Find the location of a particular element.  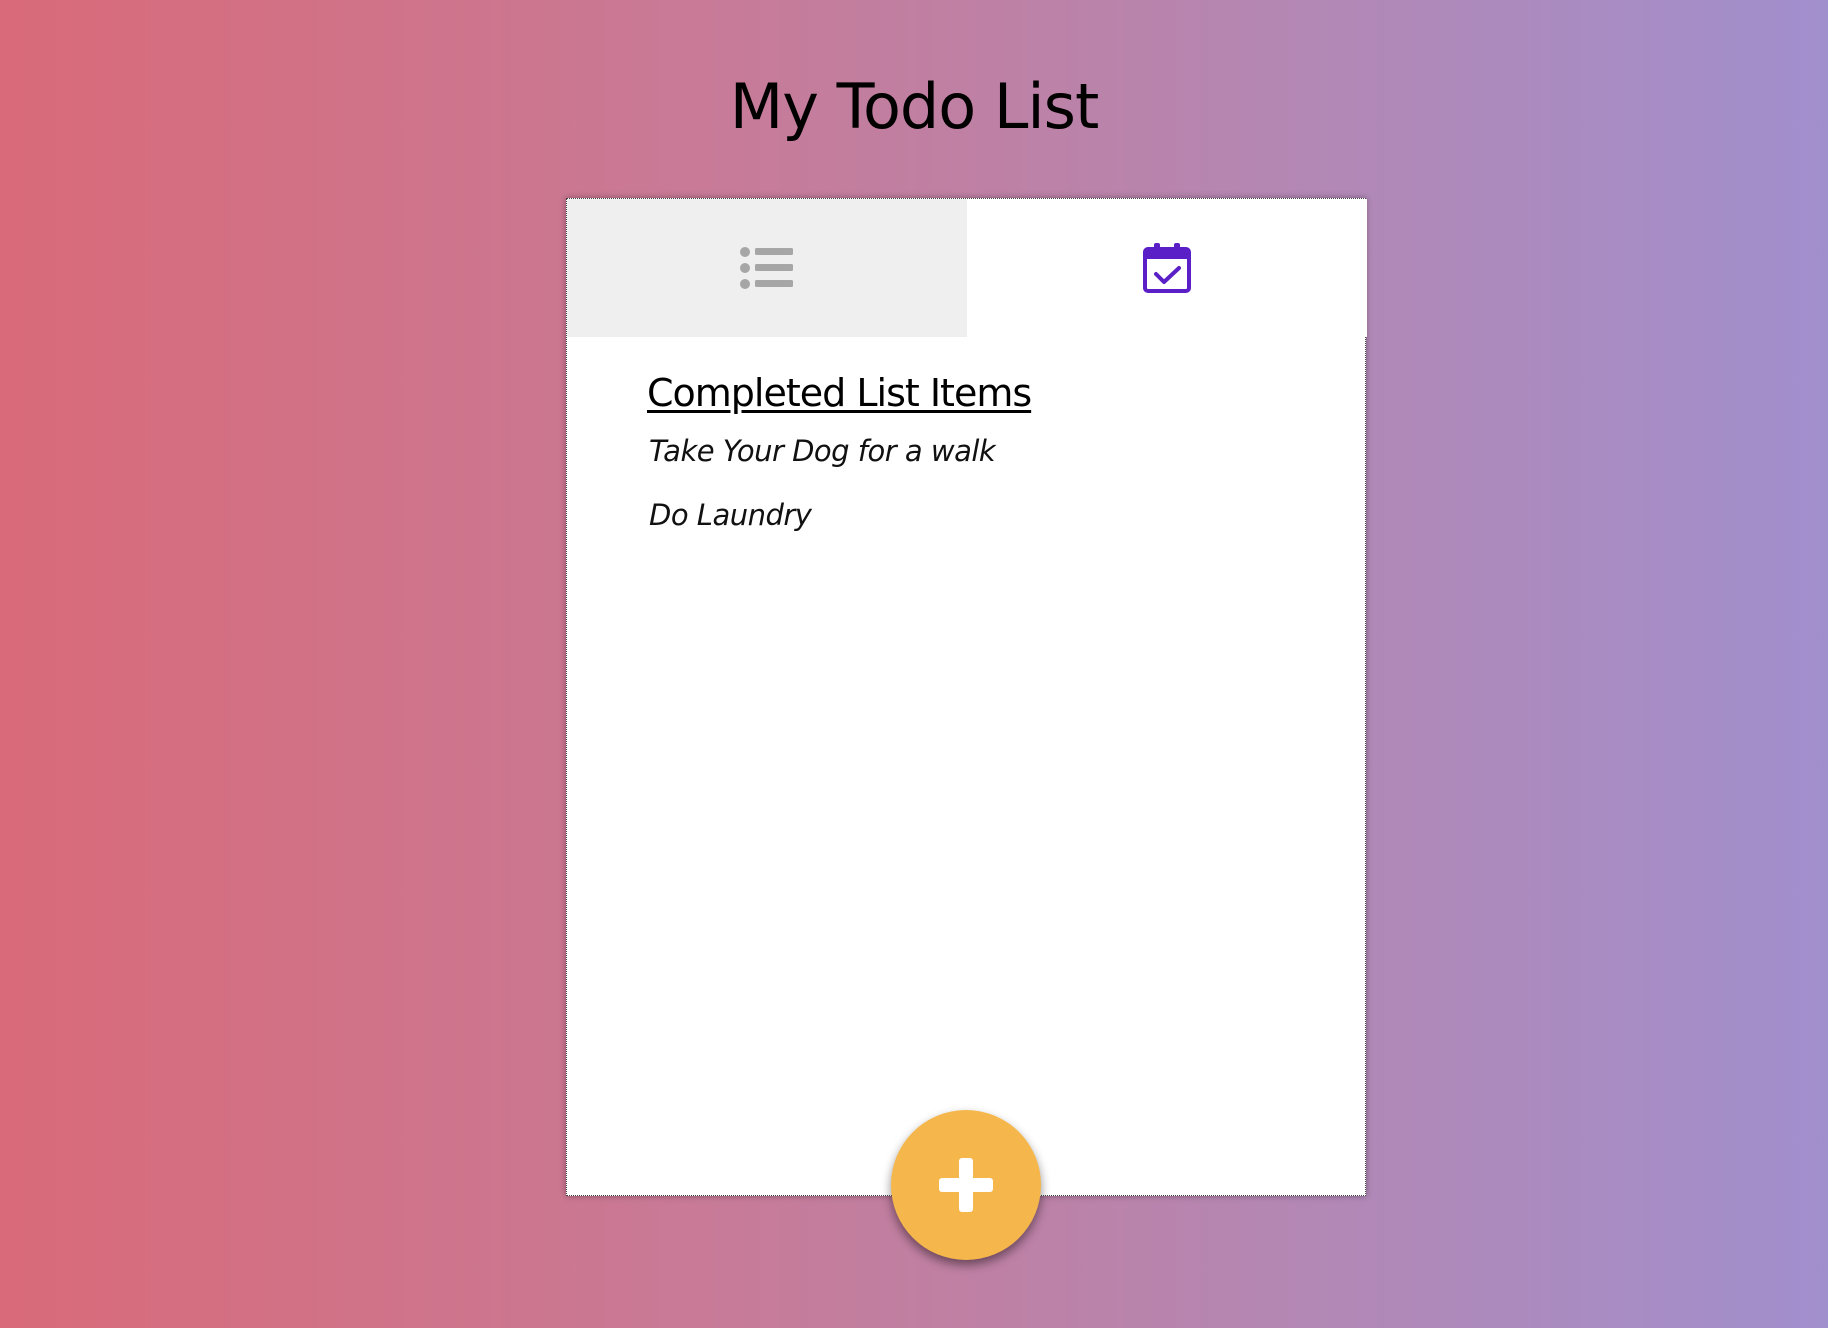

list-item: Do Laundry is located at coordinates (967, 527).